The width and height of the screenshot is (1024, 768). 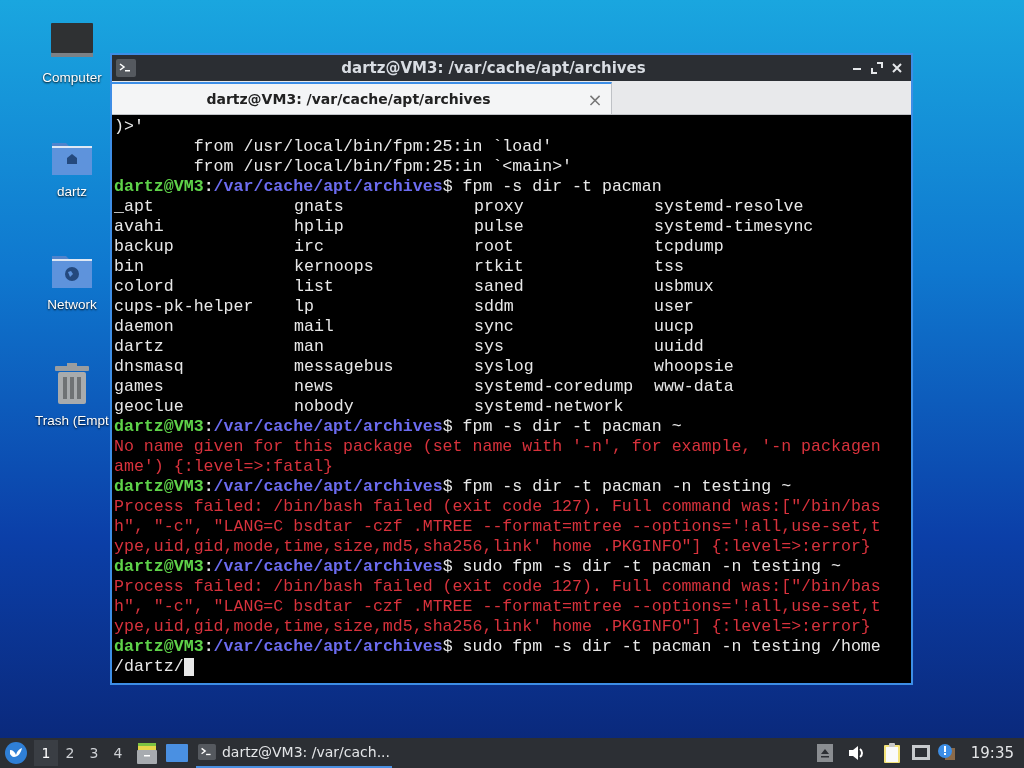 What do you see at coordinates (499, 227) in the screenshot?
I see `user-name: pulse` at bounding box center [499, 227].